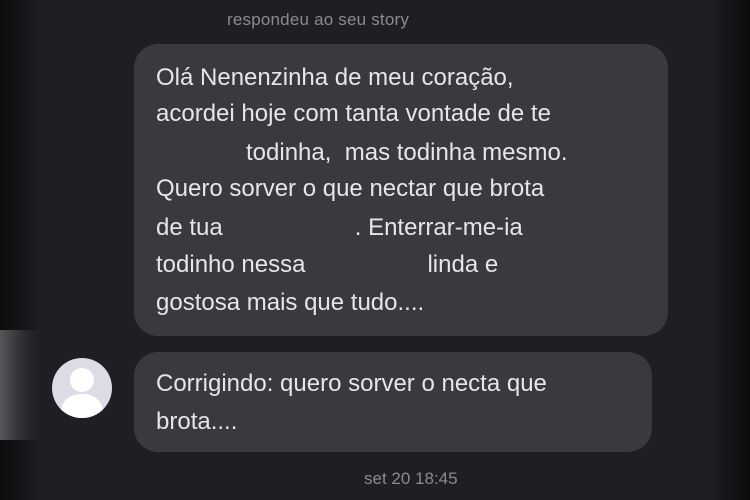  I want to click on message-text: todinho nessa, so click(231, 264).